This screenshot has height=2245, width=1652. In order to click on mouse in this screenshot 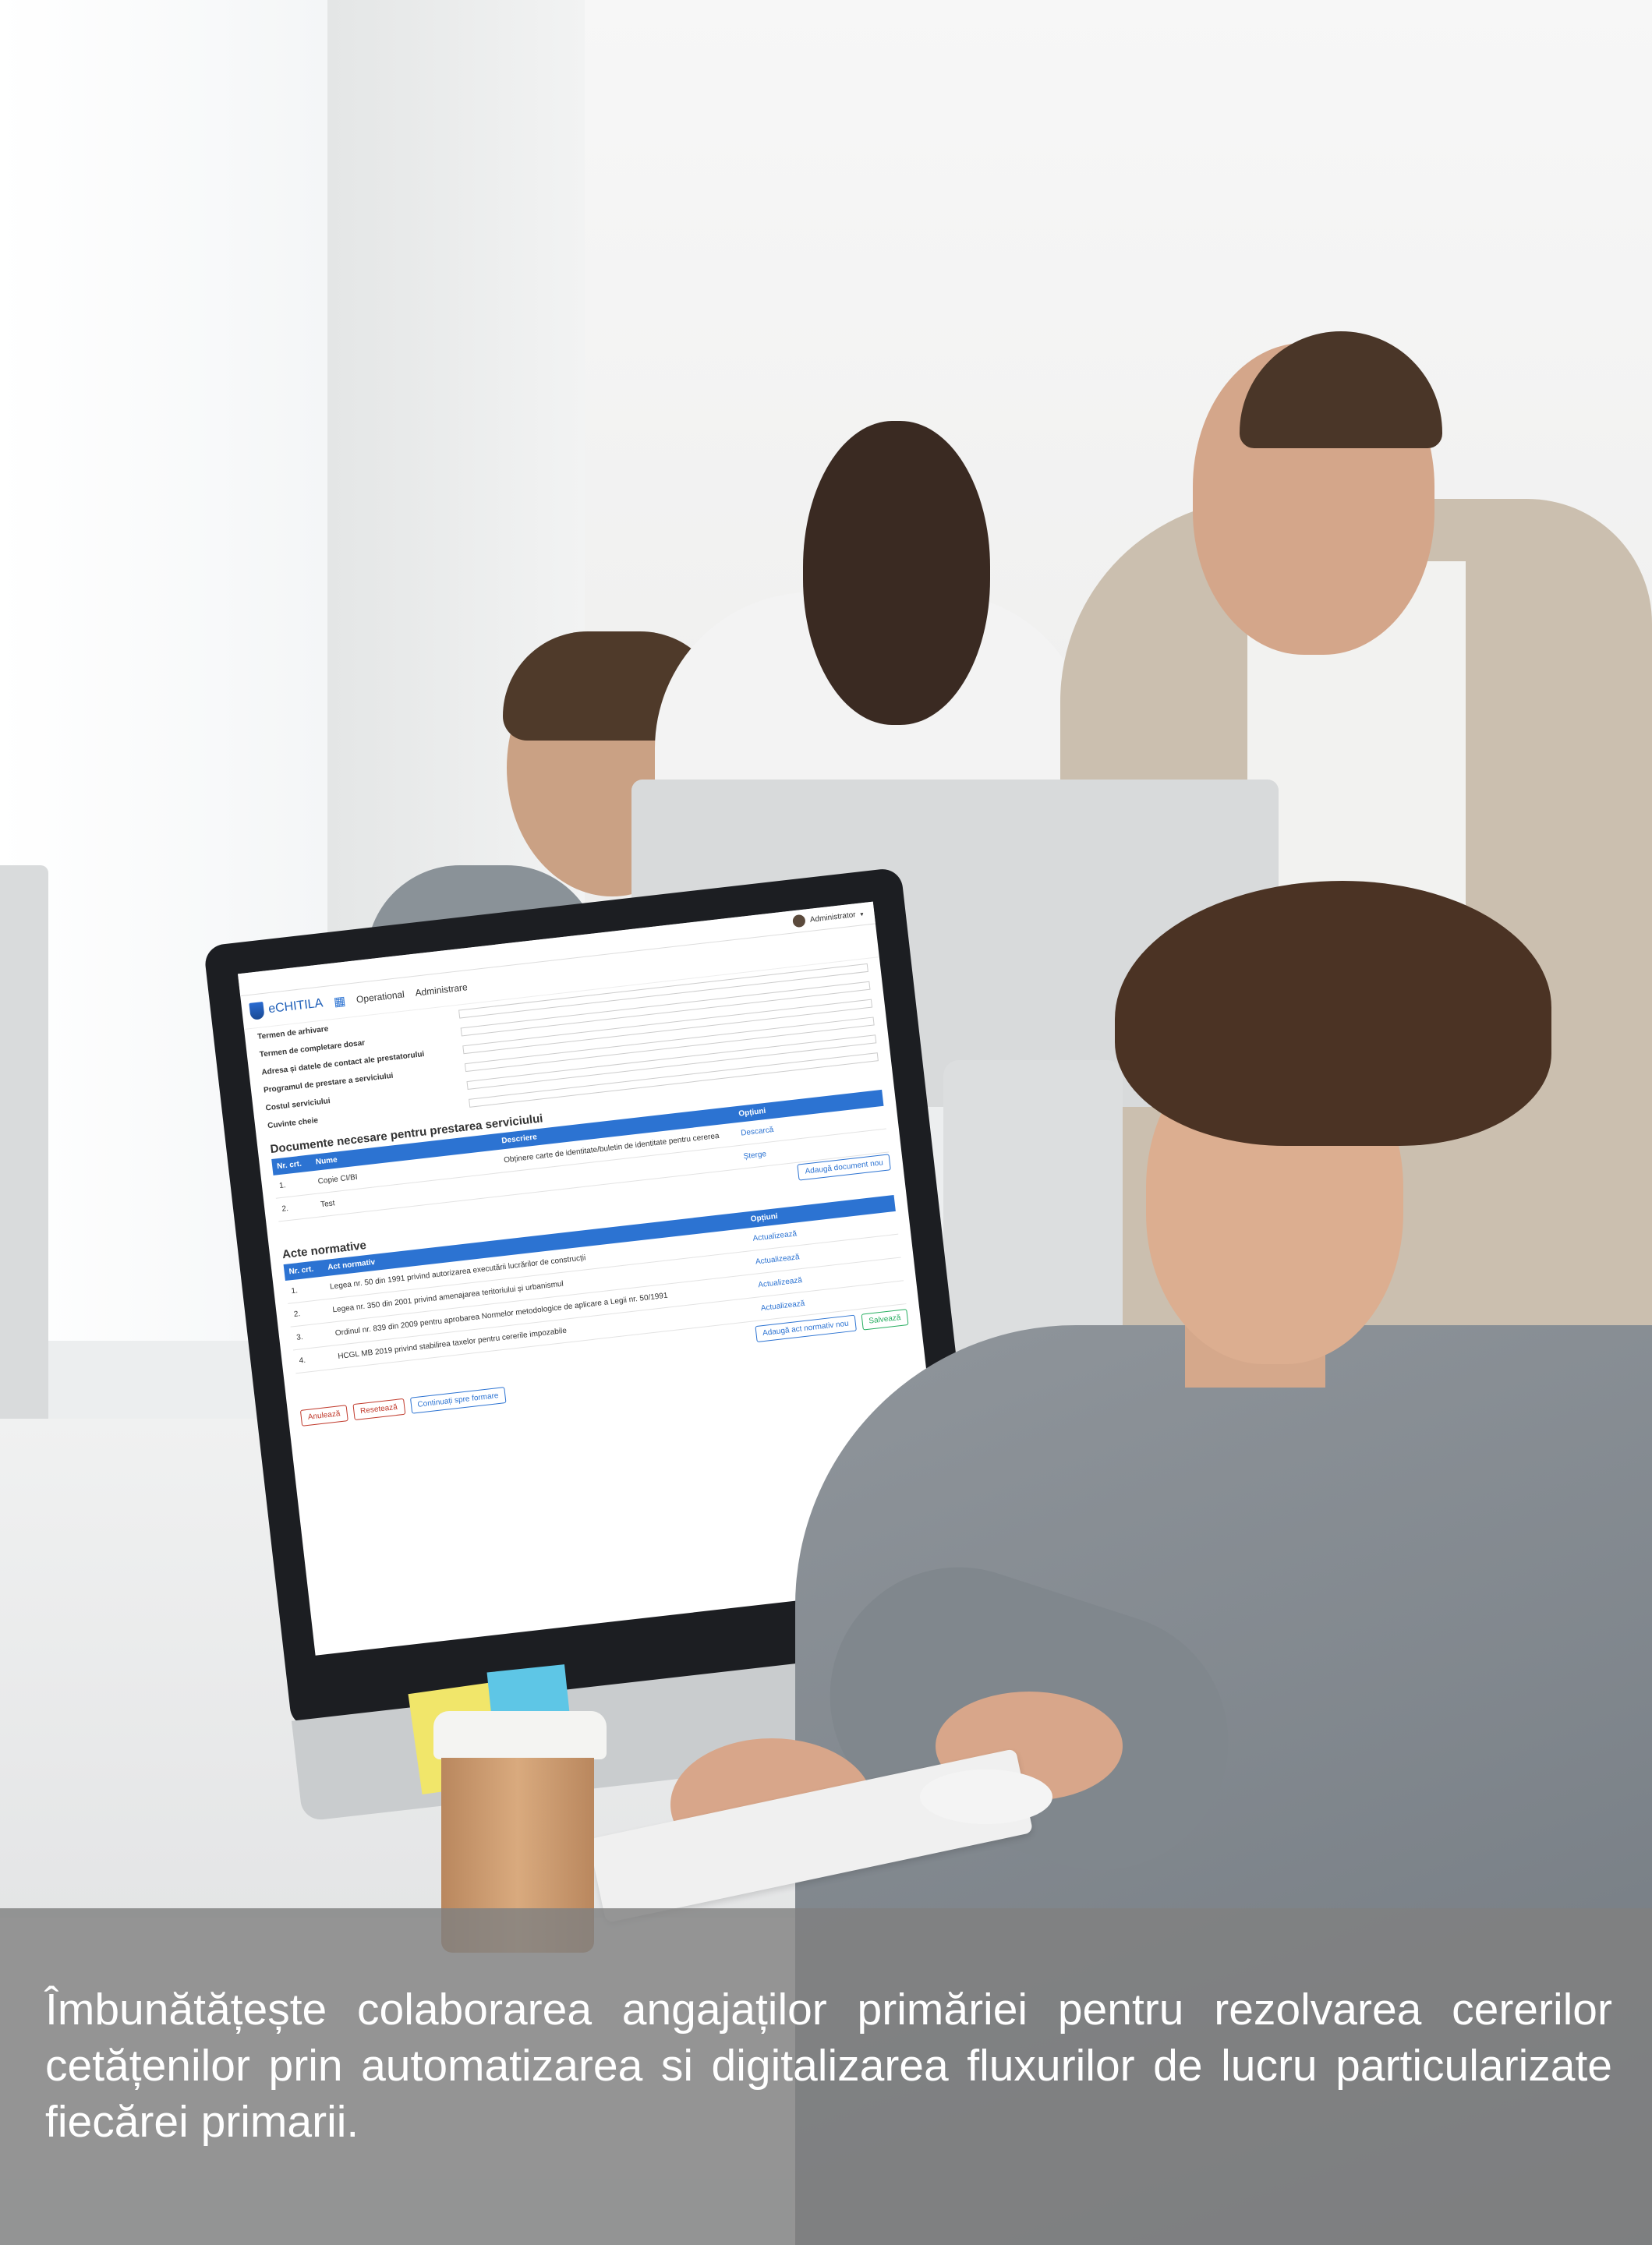, I will do `click(986, 1796)`.